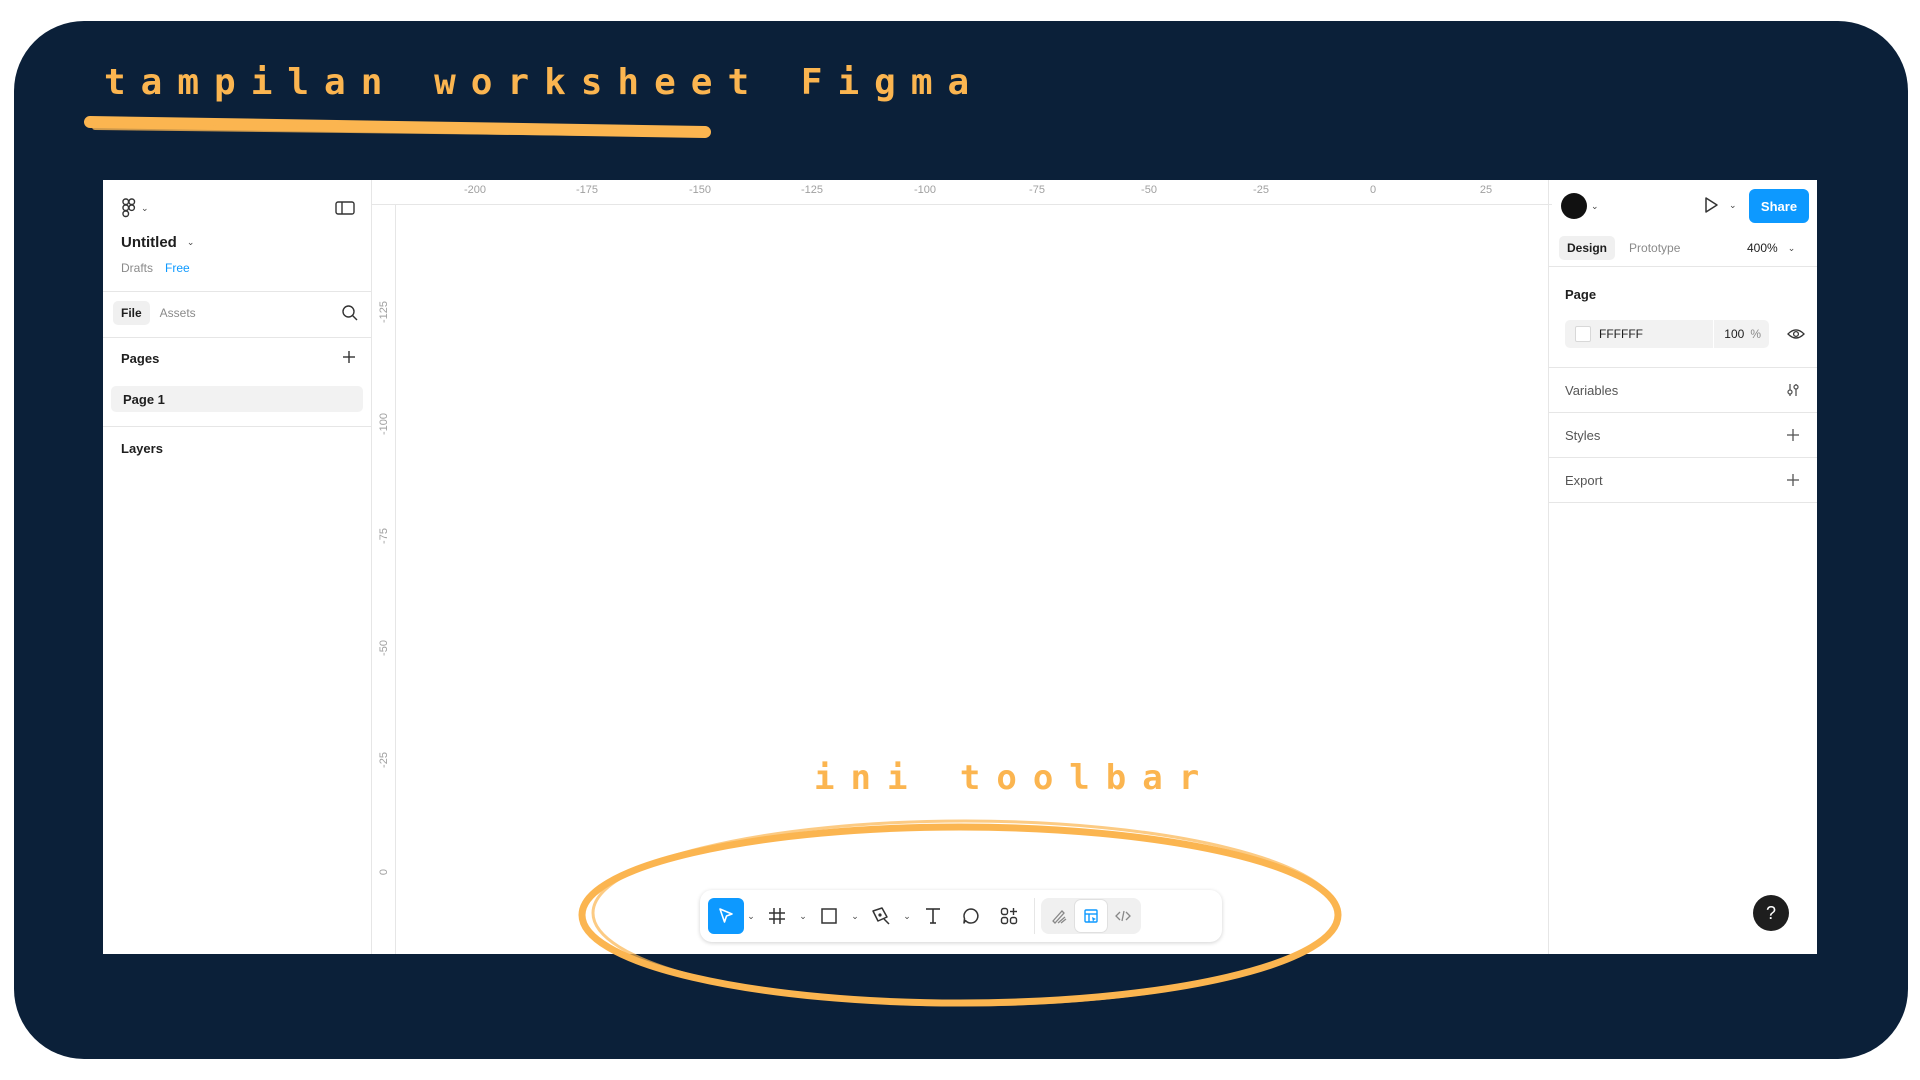 This screenshot has width=1920, height=1080. I want to click on move-tool-button, so click(726, 916).